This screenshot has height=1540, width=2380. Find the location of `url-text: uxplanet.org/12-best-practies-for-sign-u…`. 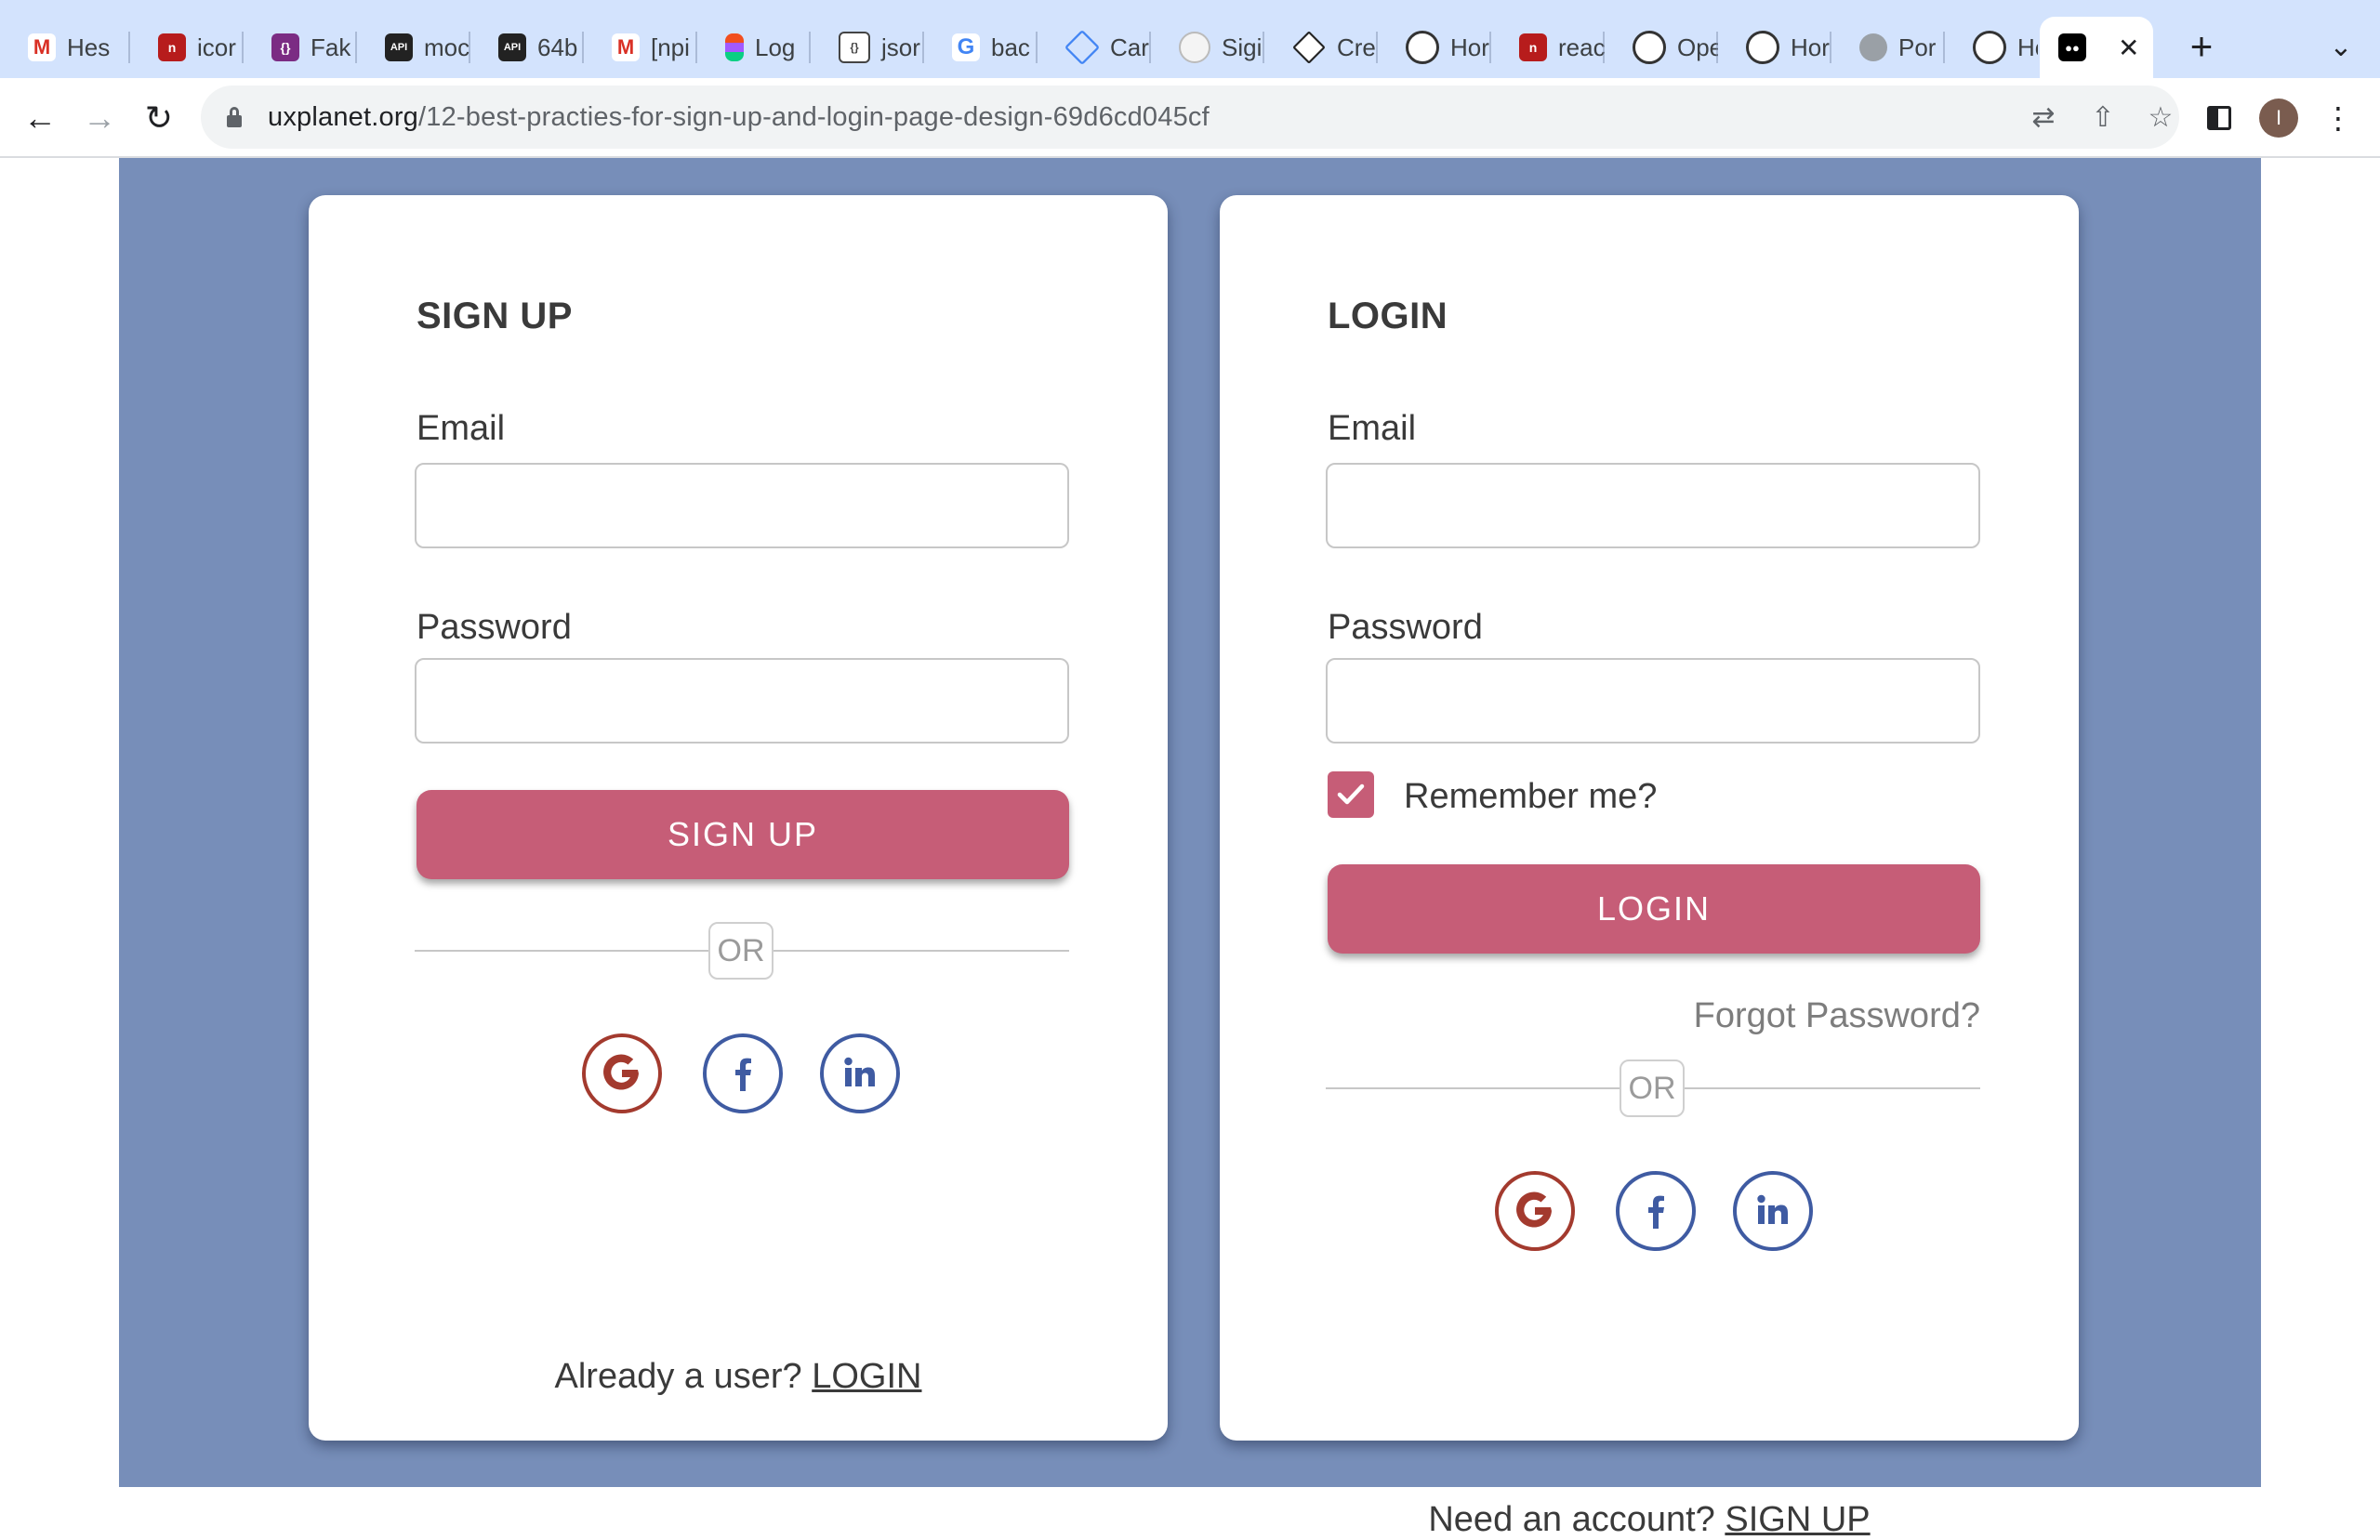

url-text: uxplanet.org/12-best-practies-for-sign-u… is located at coordinates (739, 117).